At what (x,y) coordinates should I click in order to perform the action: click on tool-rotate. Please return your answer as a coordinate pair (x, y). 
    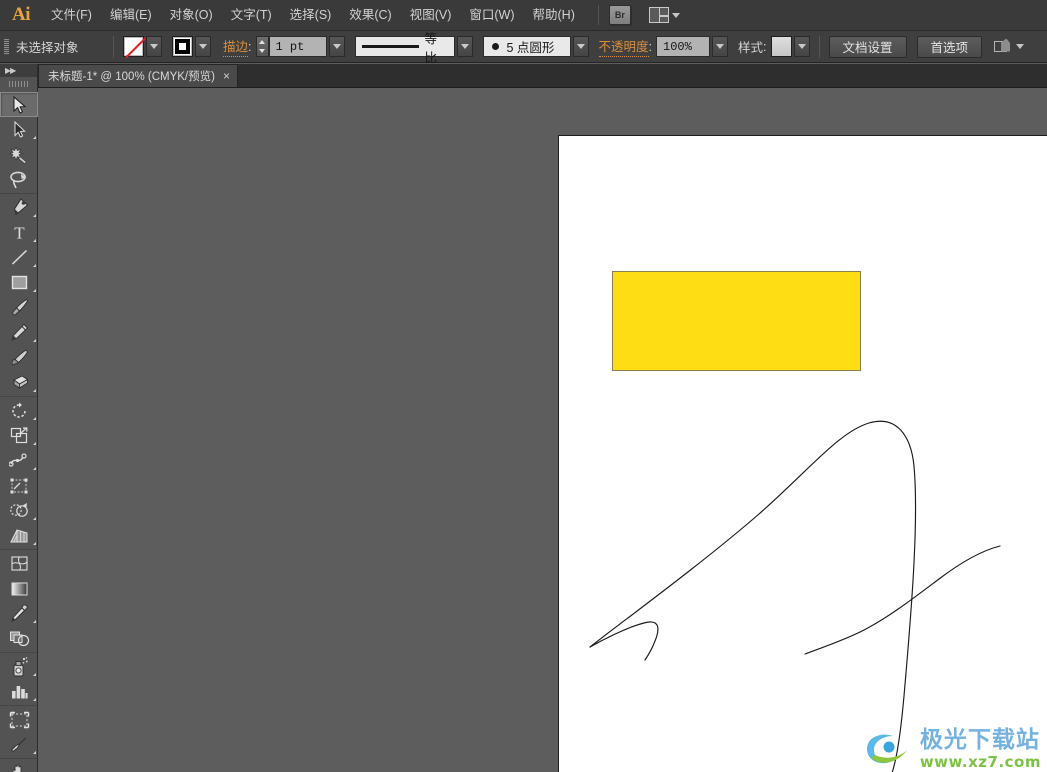
    Looking at the image, I should click on (19, 410).